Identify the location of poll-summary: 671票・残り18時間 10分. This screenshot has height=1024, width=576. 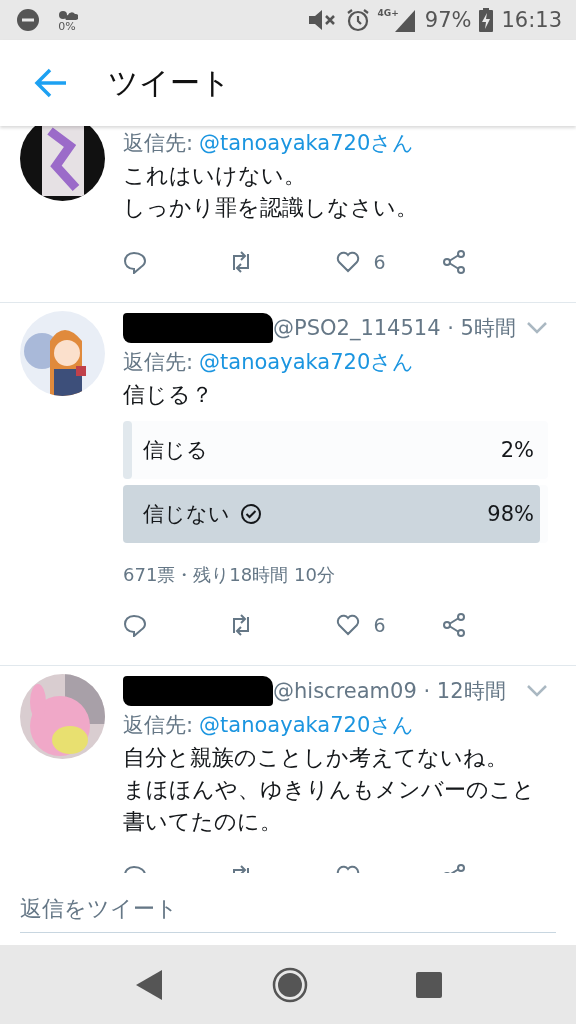
(229, 575).